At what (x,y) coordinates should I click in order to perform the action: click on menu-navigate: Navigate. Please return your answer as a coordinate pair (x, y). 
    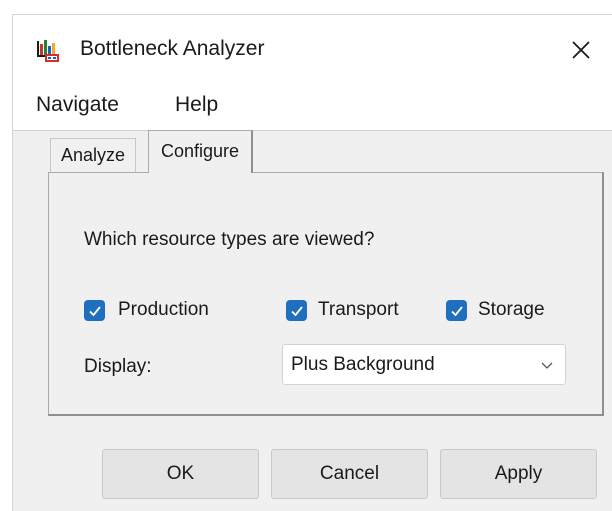
    Looking at the image, I should click on (77, 105).